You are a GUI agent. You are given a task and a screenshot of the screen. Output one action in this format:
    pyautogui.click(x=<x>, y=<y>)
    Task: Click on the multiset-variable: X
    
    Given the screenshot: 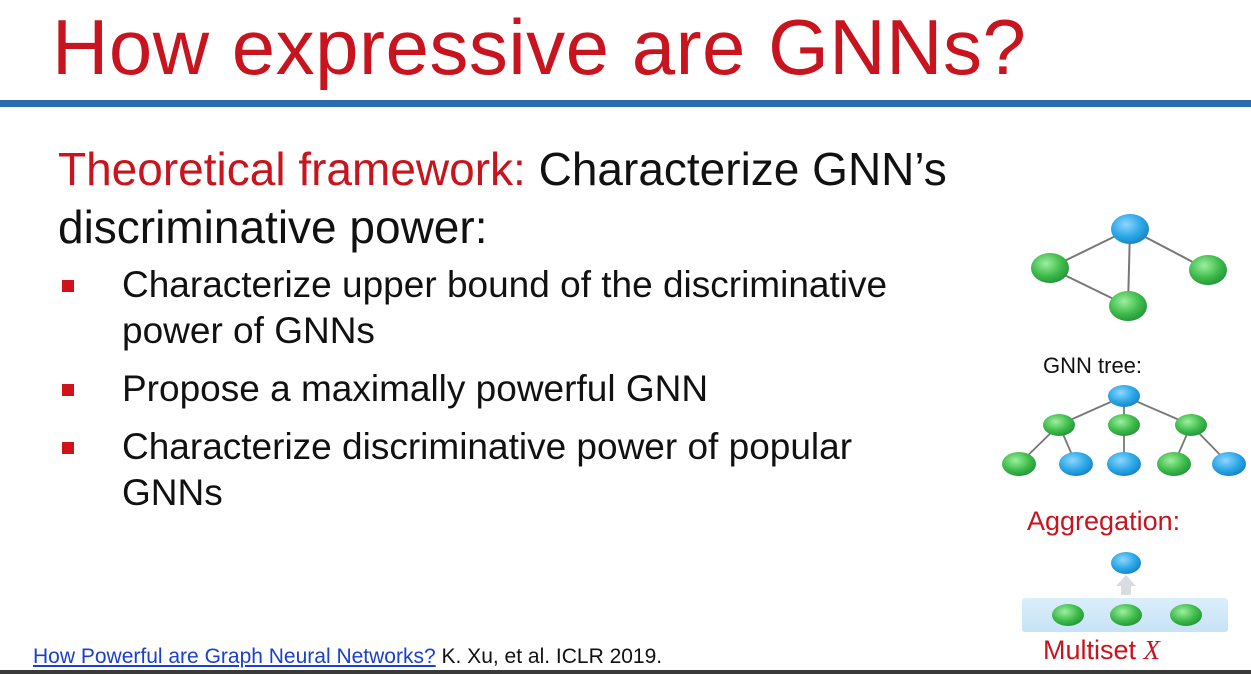 What is the action you would take?
    pyautogui.click(x=1152, y=650)
    